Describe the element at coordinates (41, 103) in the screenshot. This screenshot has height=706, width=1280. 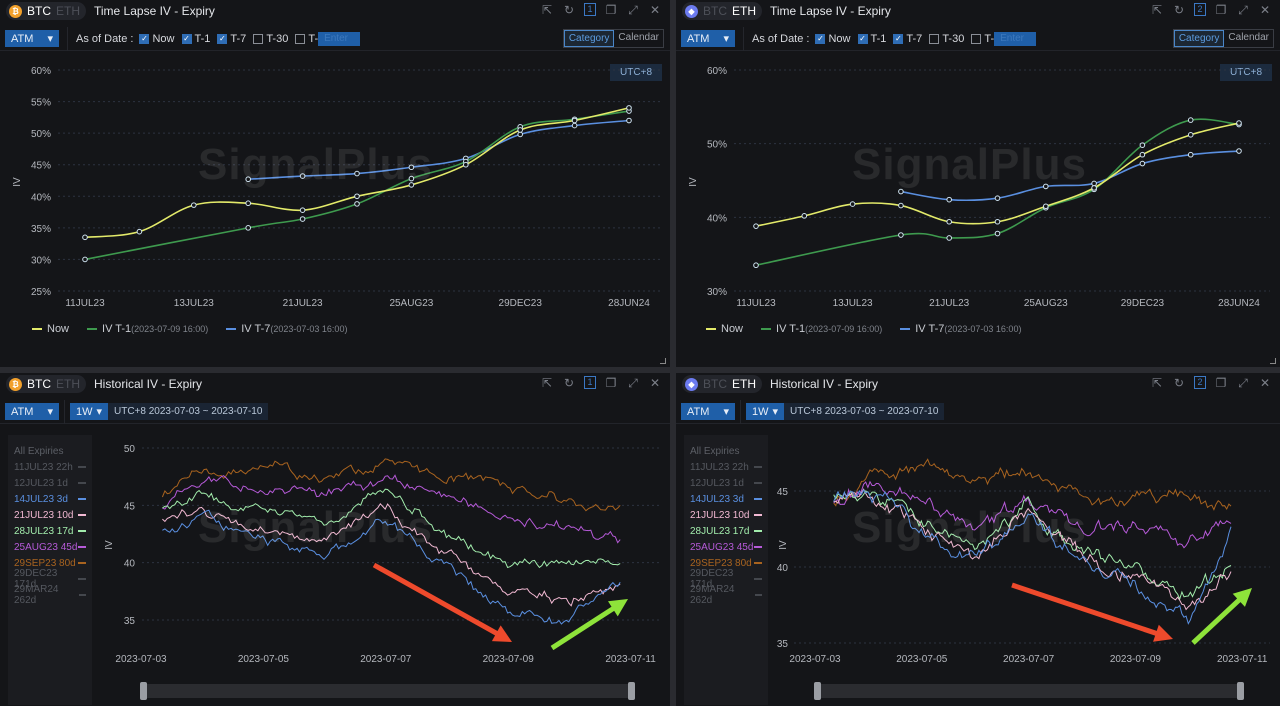
I see `y-tick-label: 55%` at that location.